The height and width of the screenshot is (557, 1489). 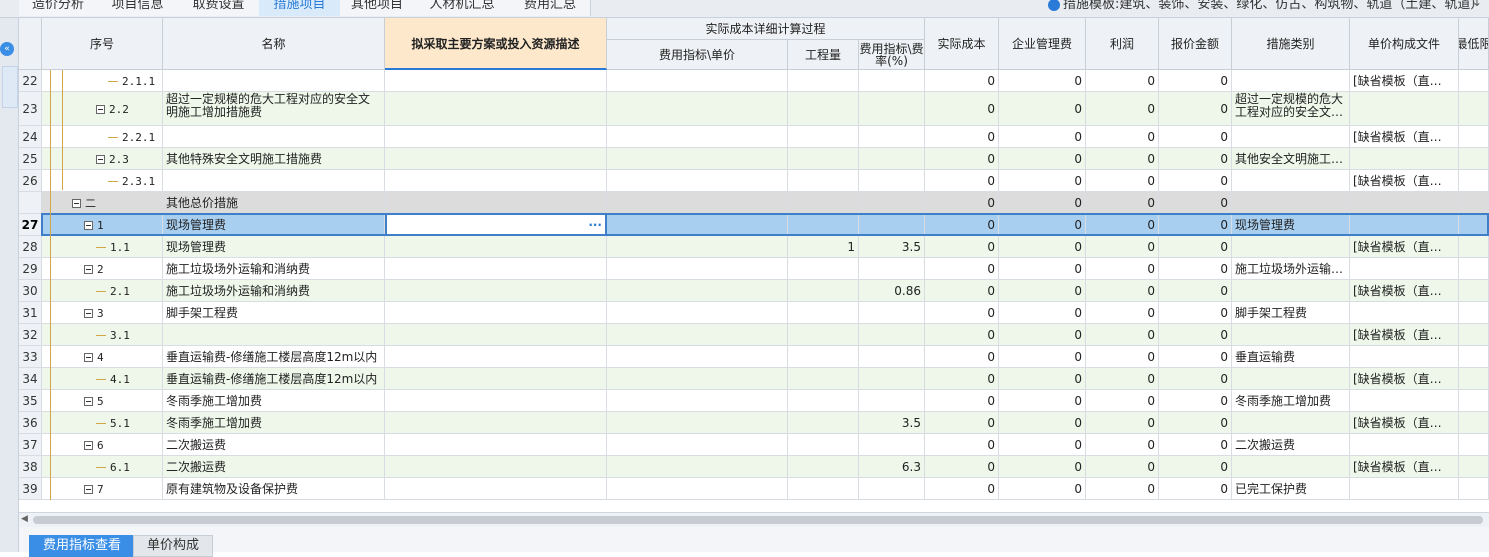 I want to click on cell-name: 脚手架工程费, so click(x=274, y=313).